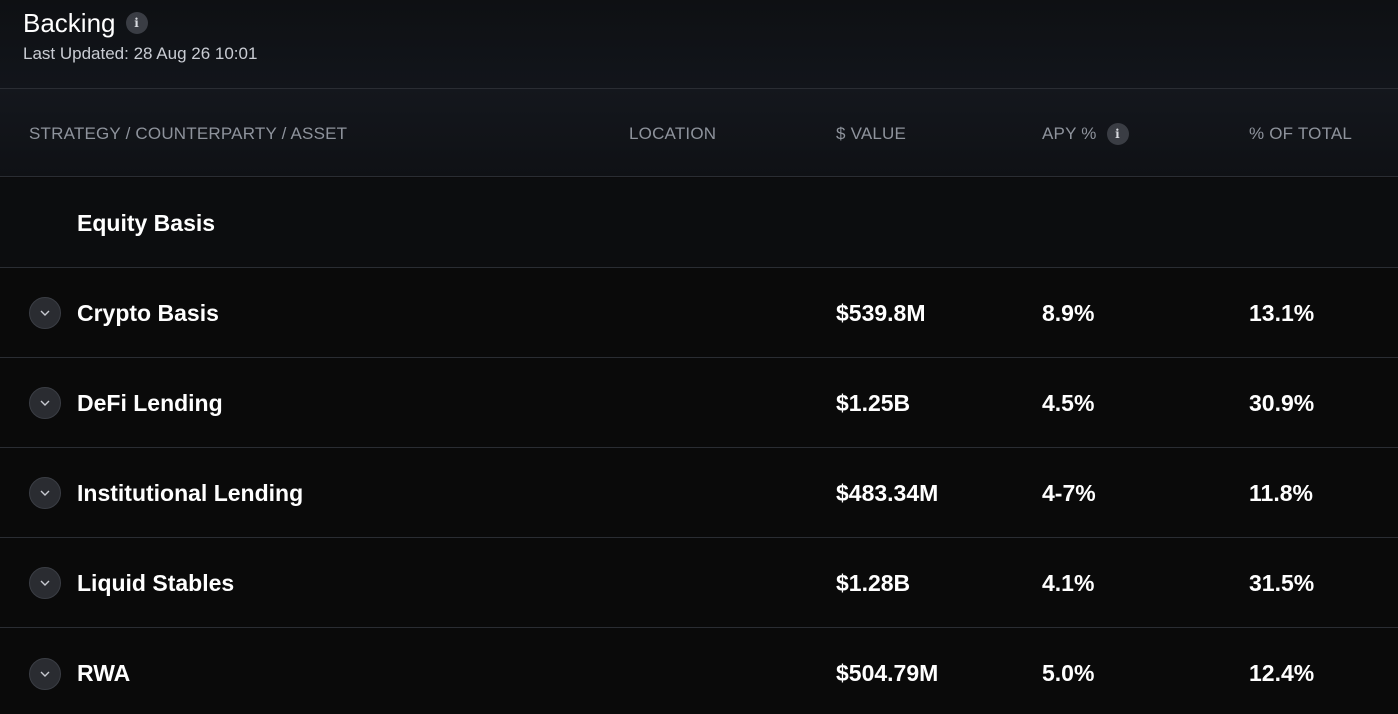 The width and height of the screenshot is (1398, 714). What do you see at coordinates (887, 672) in the screenshot?
I see `row-value: $504.79M` at bounding box center [887, 672].